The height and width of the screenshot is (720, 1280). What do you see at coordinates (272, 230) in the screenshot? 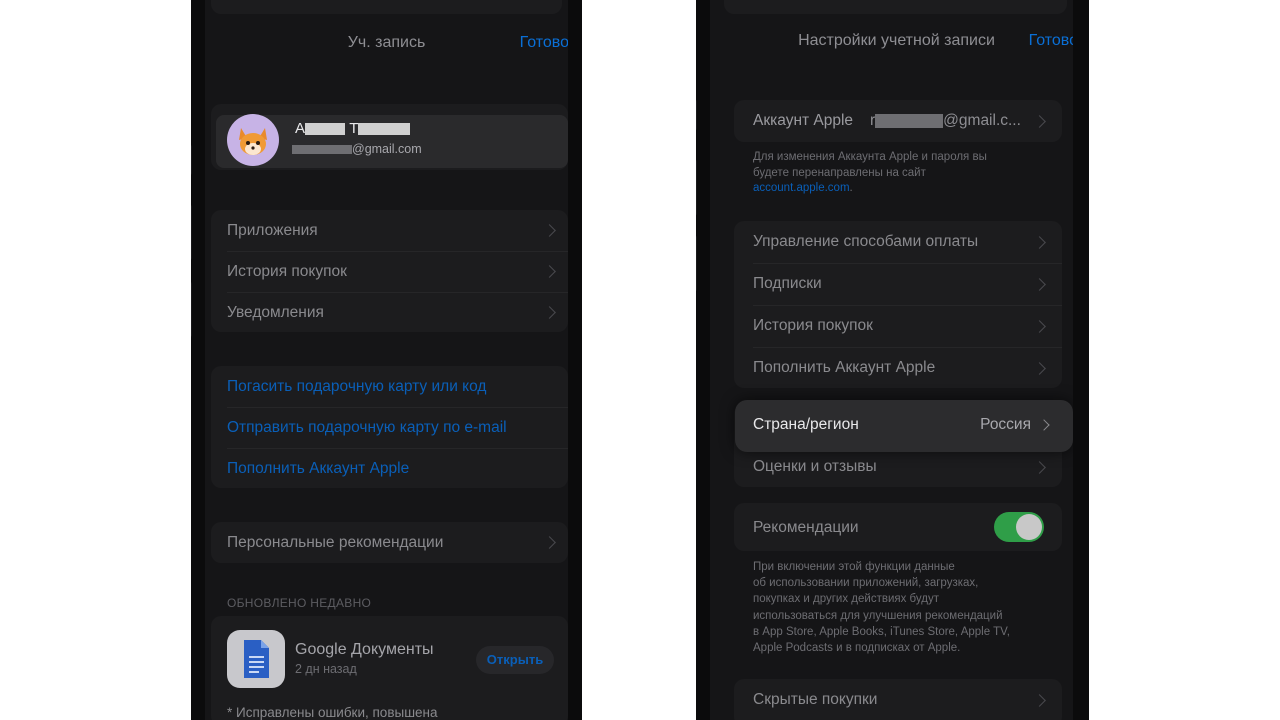
I see `menu-item-label: Приложения` at bounding box center [272, 230].